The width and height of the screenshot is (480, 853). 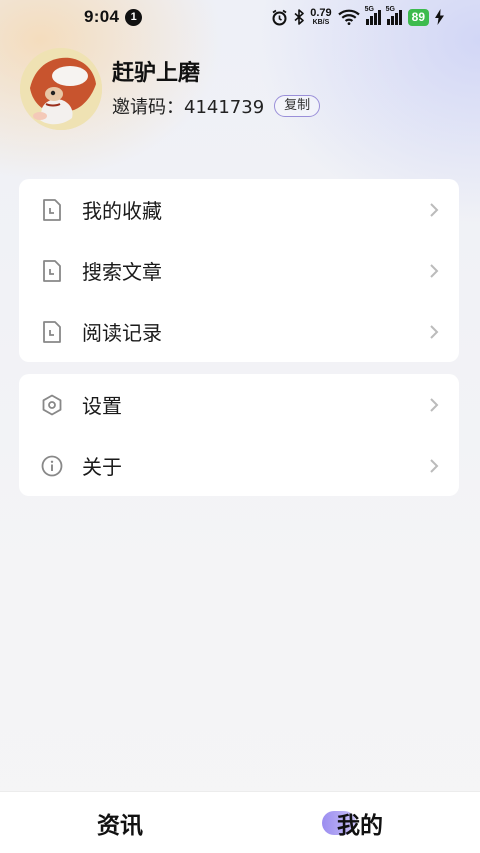 I want to click on tab-mine: 我的, so click(x=360, y=823).